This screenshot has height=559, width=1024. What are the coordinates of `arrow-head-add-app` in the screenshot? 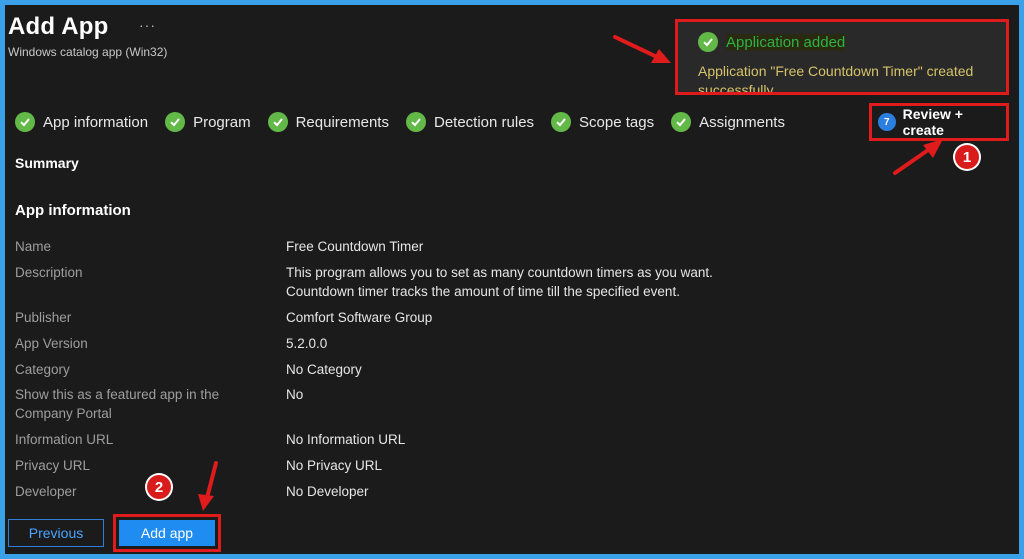 It's located at (206, 502).